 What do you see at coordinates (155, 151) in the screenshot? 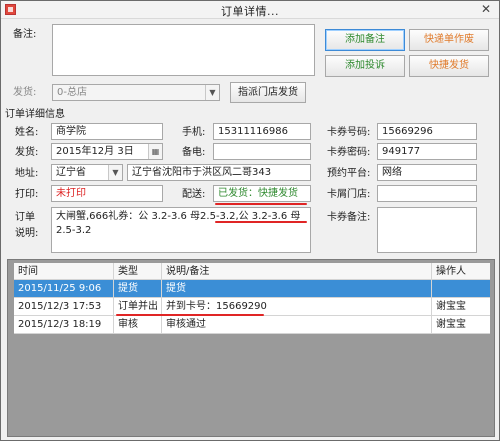
I see `calendar-icon: ▦` at bounding box center [155, 151].